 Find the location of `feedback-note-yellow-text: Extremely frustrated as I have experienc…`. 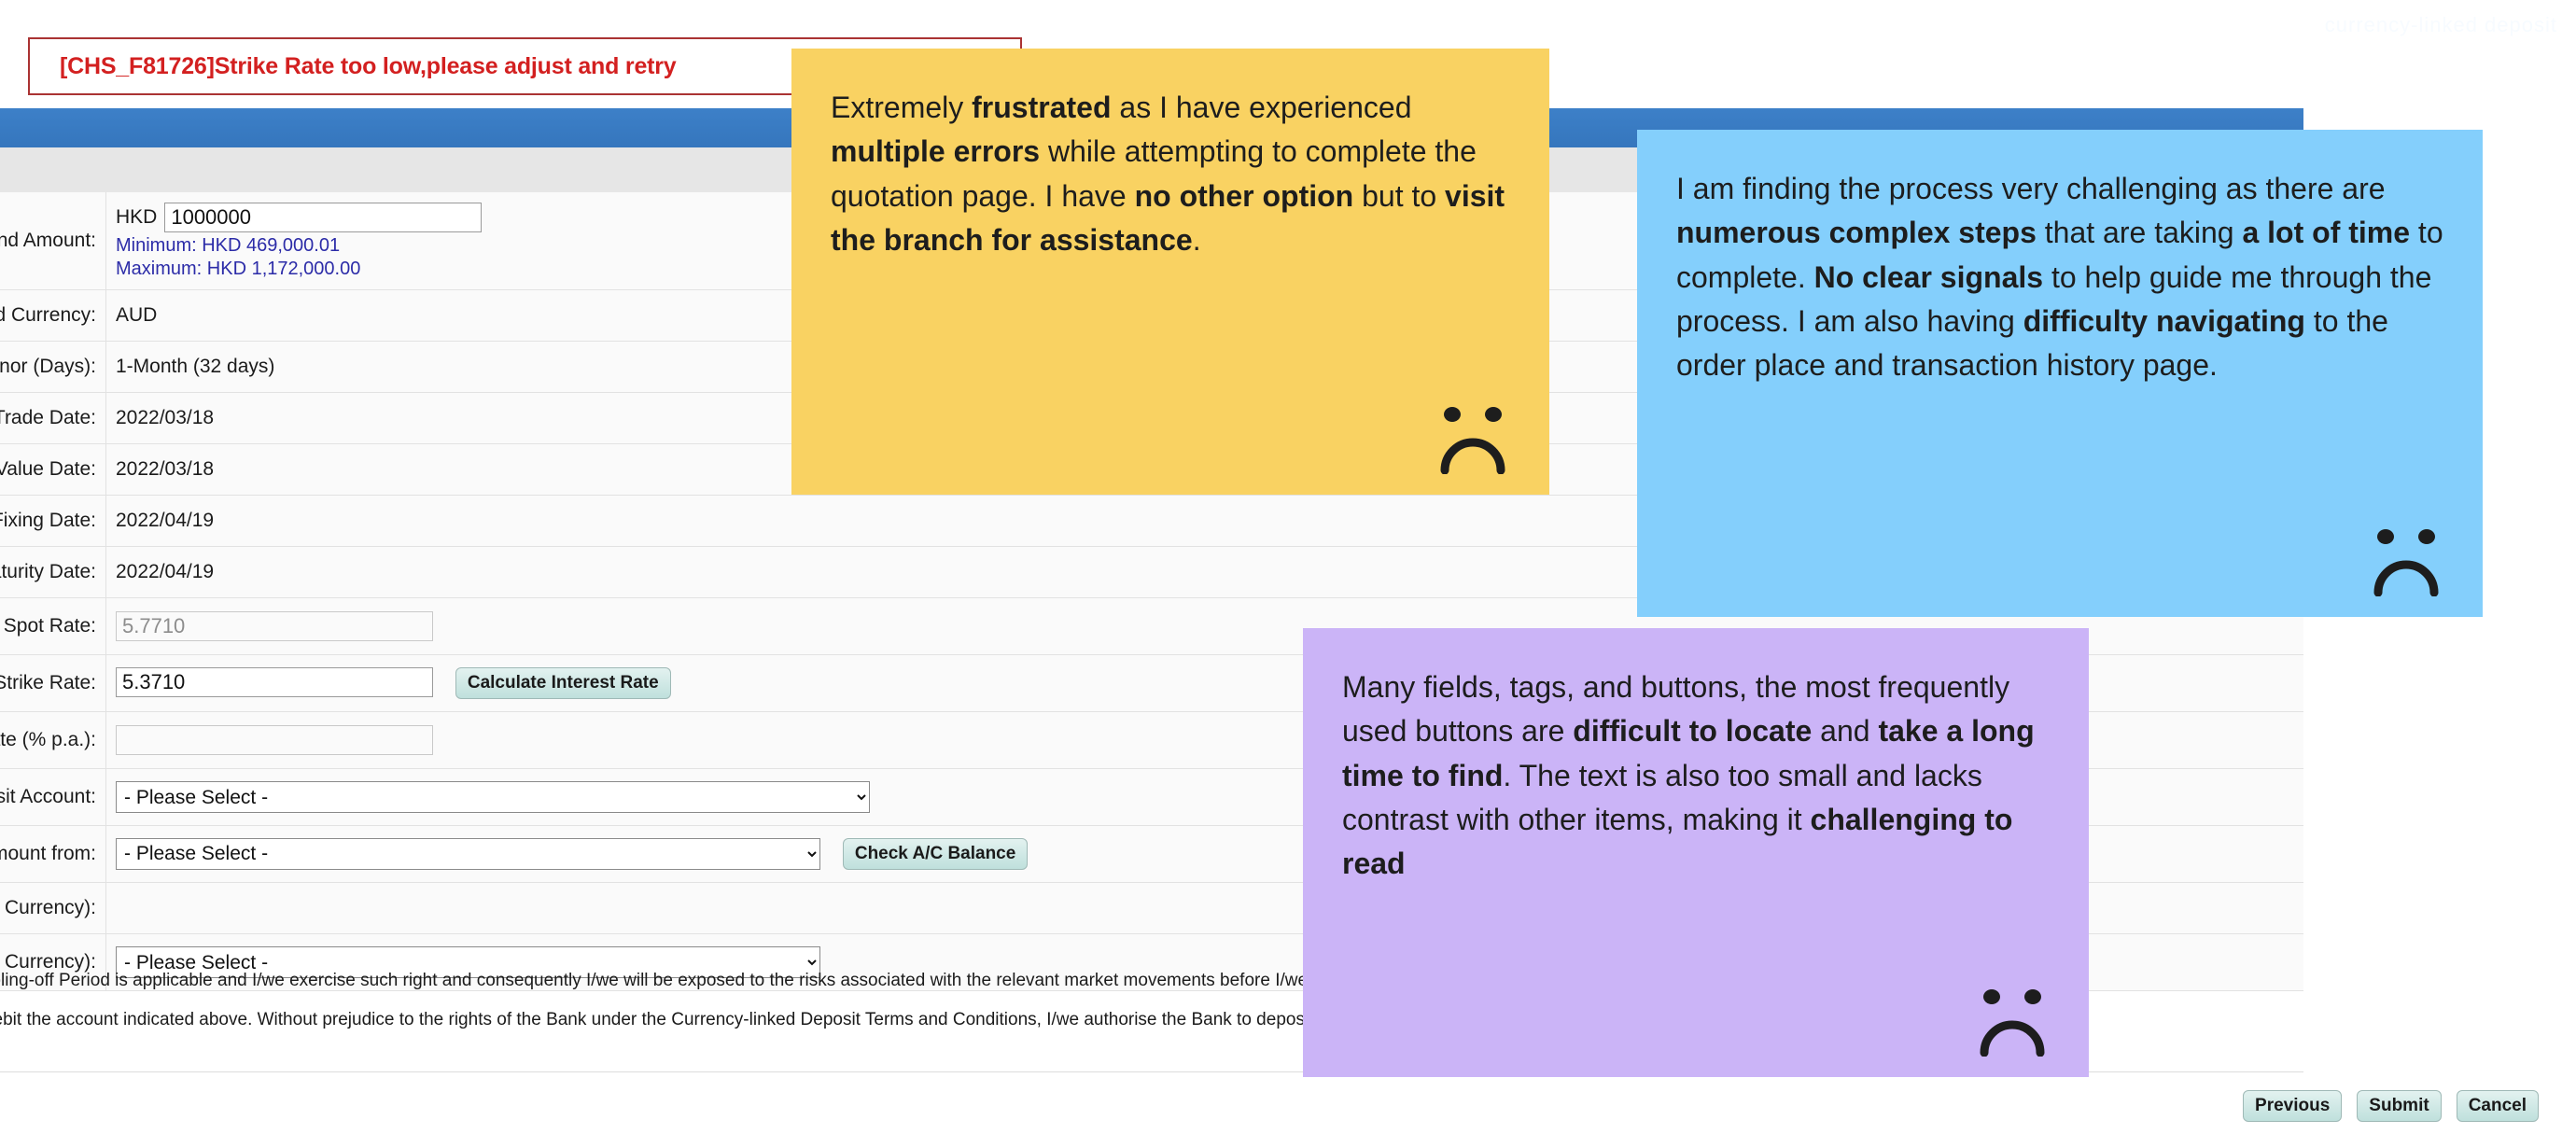

feedback-note-yellow-text: Extremely frustrated as I have experienc… is located at coordinates (1168, 174).